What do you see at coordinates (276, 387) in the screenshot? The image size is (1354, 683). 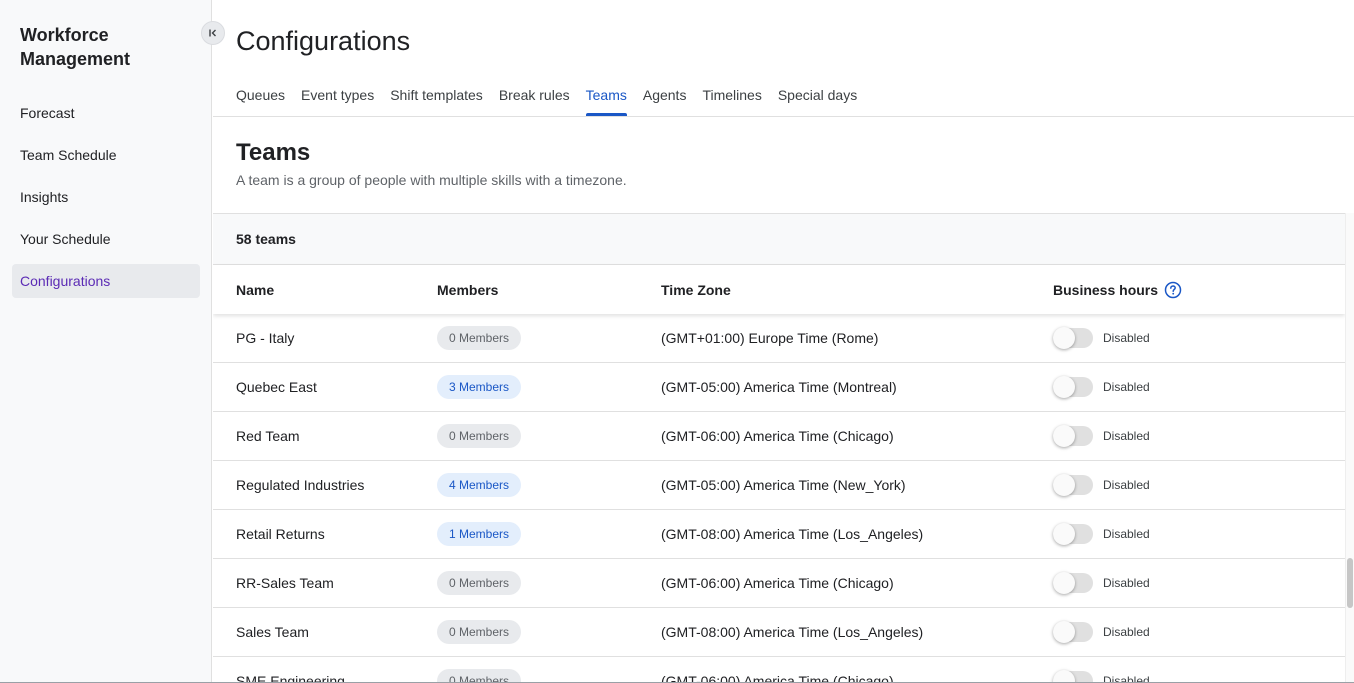 I see `team-name: Quebec East` at bounding box center [276, 387].